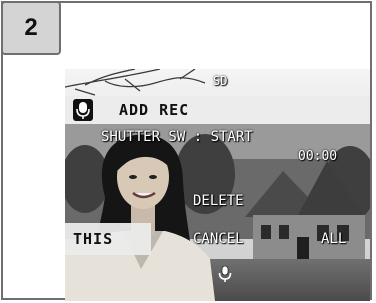  Describe the element at coordinates (154, 110) in the screenshot. I see `add-rec-label: ADD REC` at that location.